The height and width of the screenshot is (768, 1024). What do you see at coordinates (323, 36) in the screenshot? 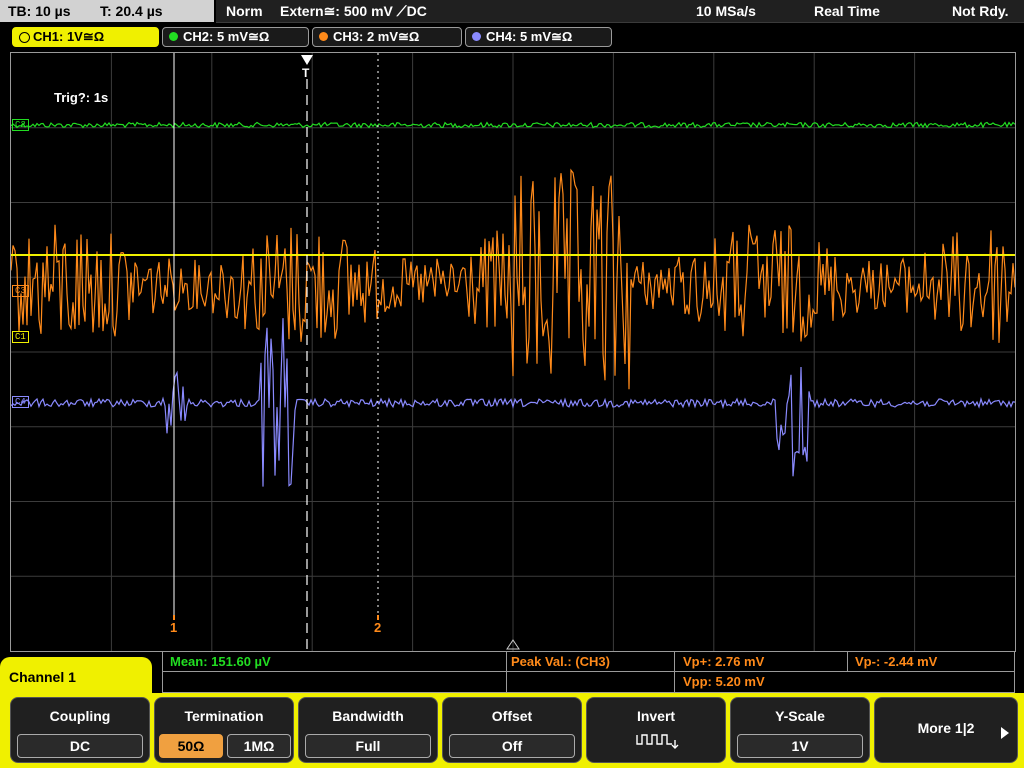
I see `ch3-dot-icon` at bounding box center [323, 36].